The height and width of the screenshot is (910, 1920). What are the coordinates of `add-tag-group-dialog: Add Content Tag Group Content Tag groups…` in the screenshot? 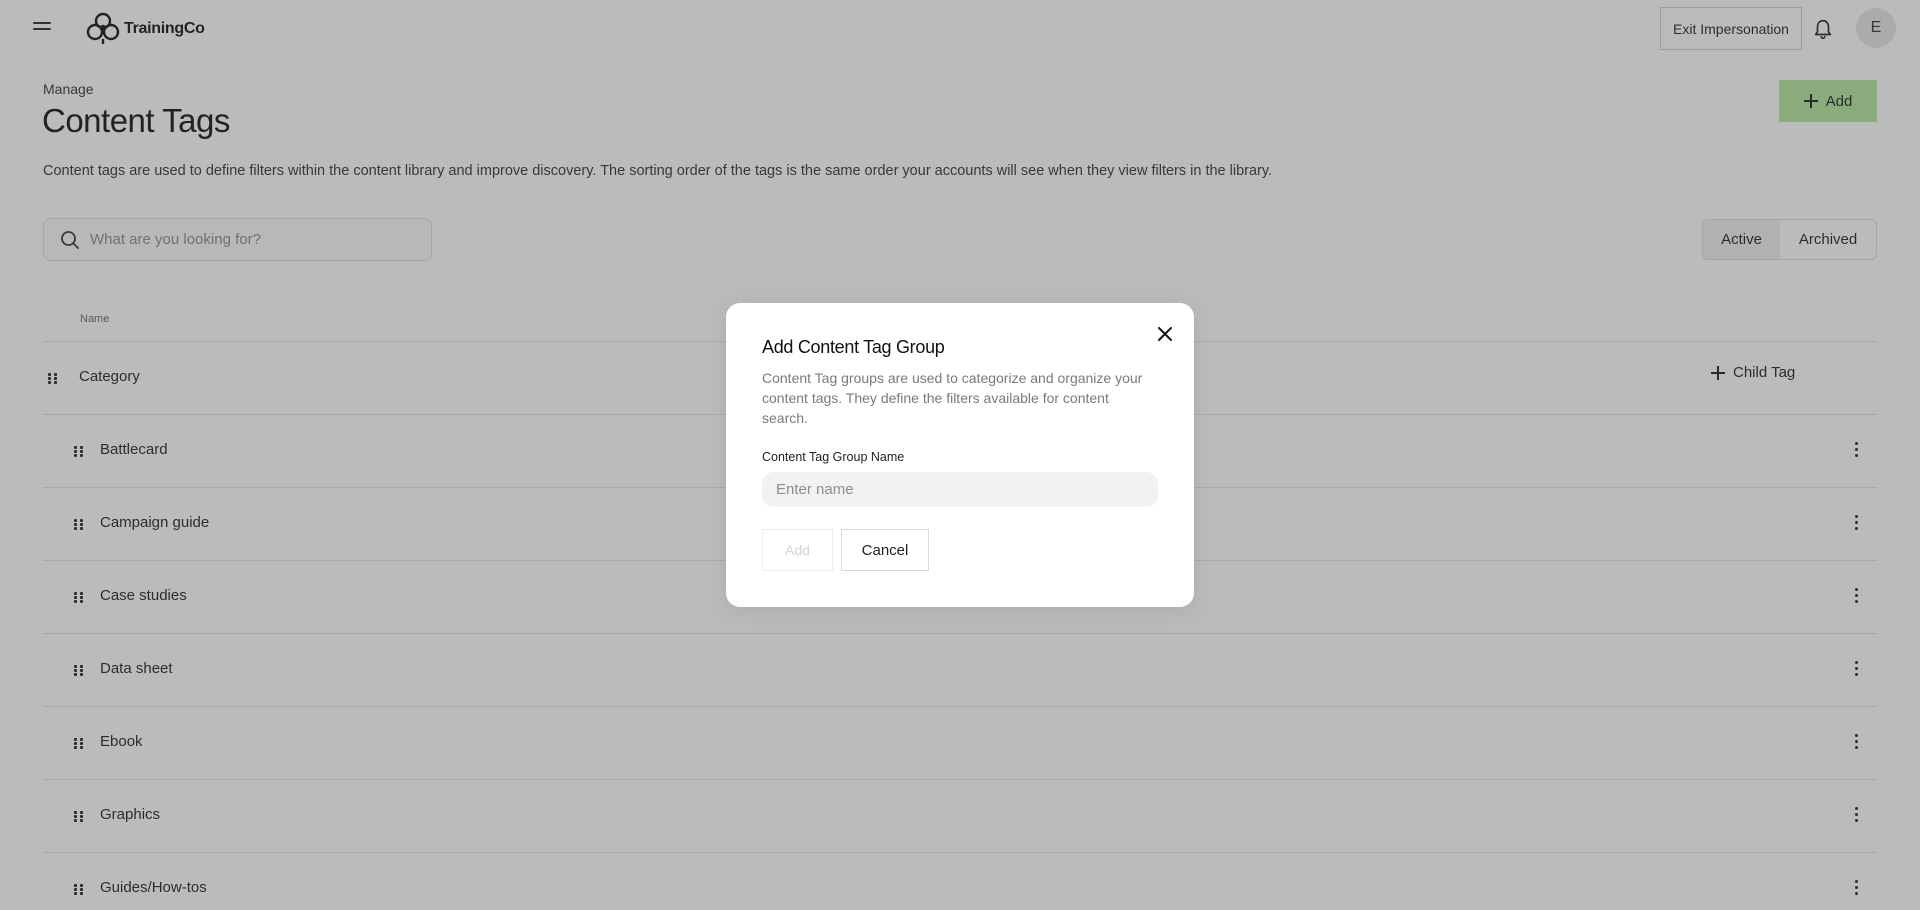 It's located at (960, 455).